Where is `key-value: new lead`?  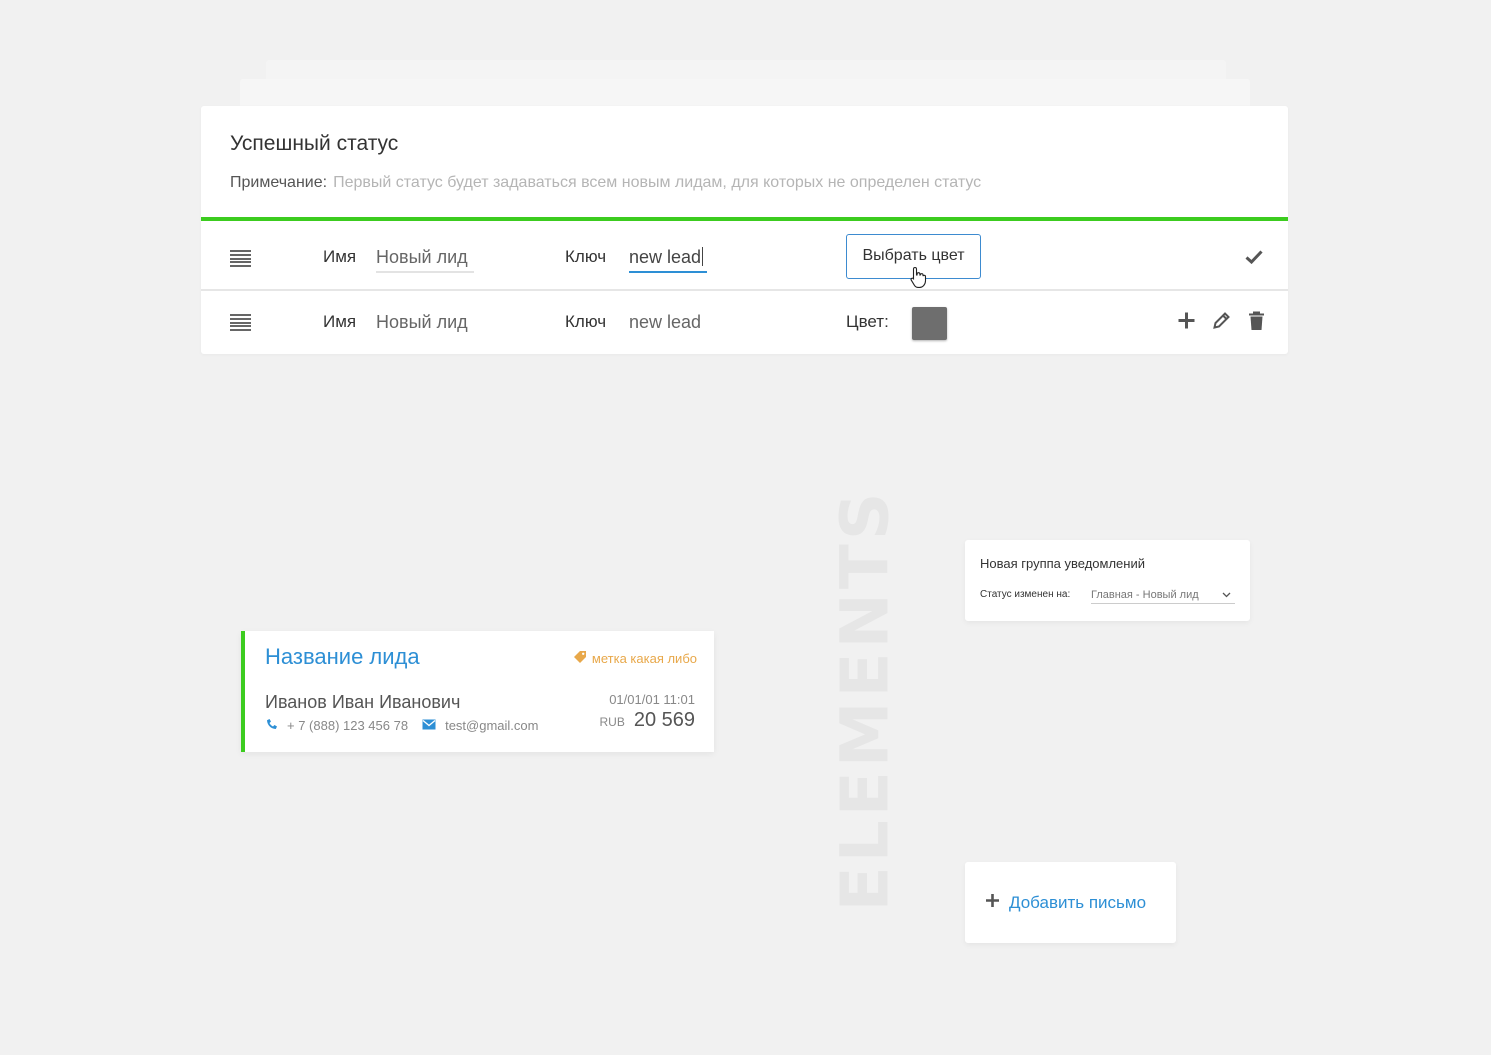
key-value: new lead is located at coordinates (665, 322).